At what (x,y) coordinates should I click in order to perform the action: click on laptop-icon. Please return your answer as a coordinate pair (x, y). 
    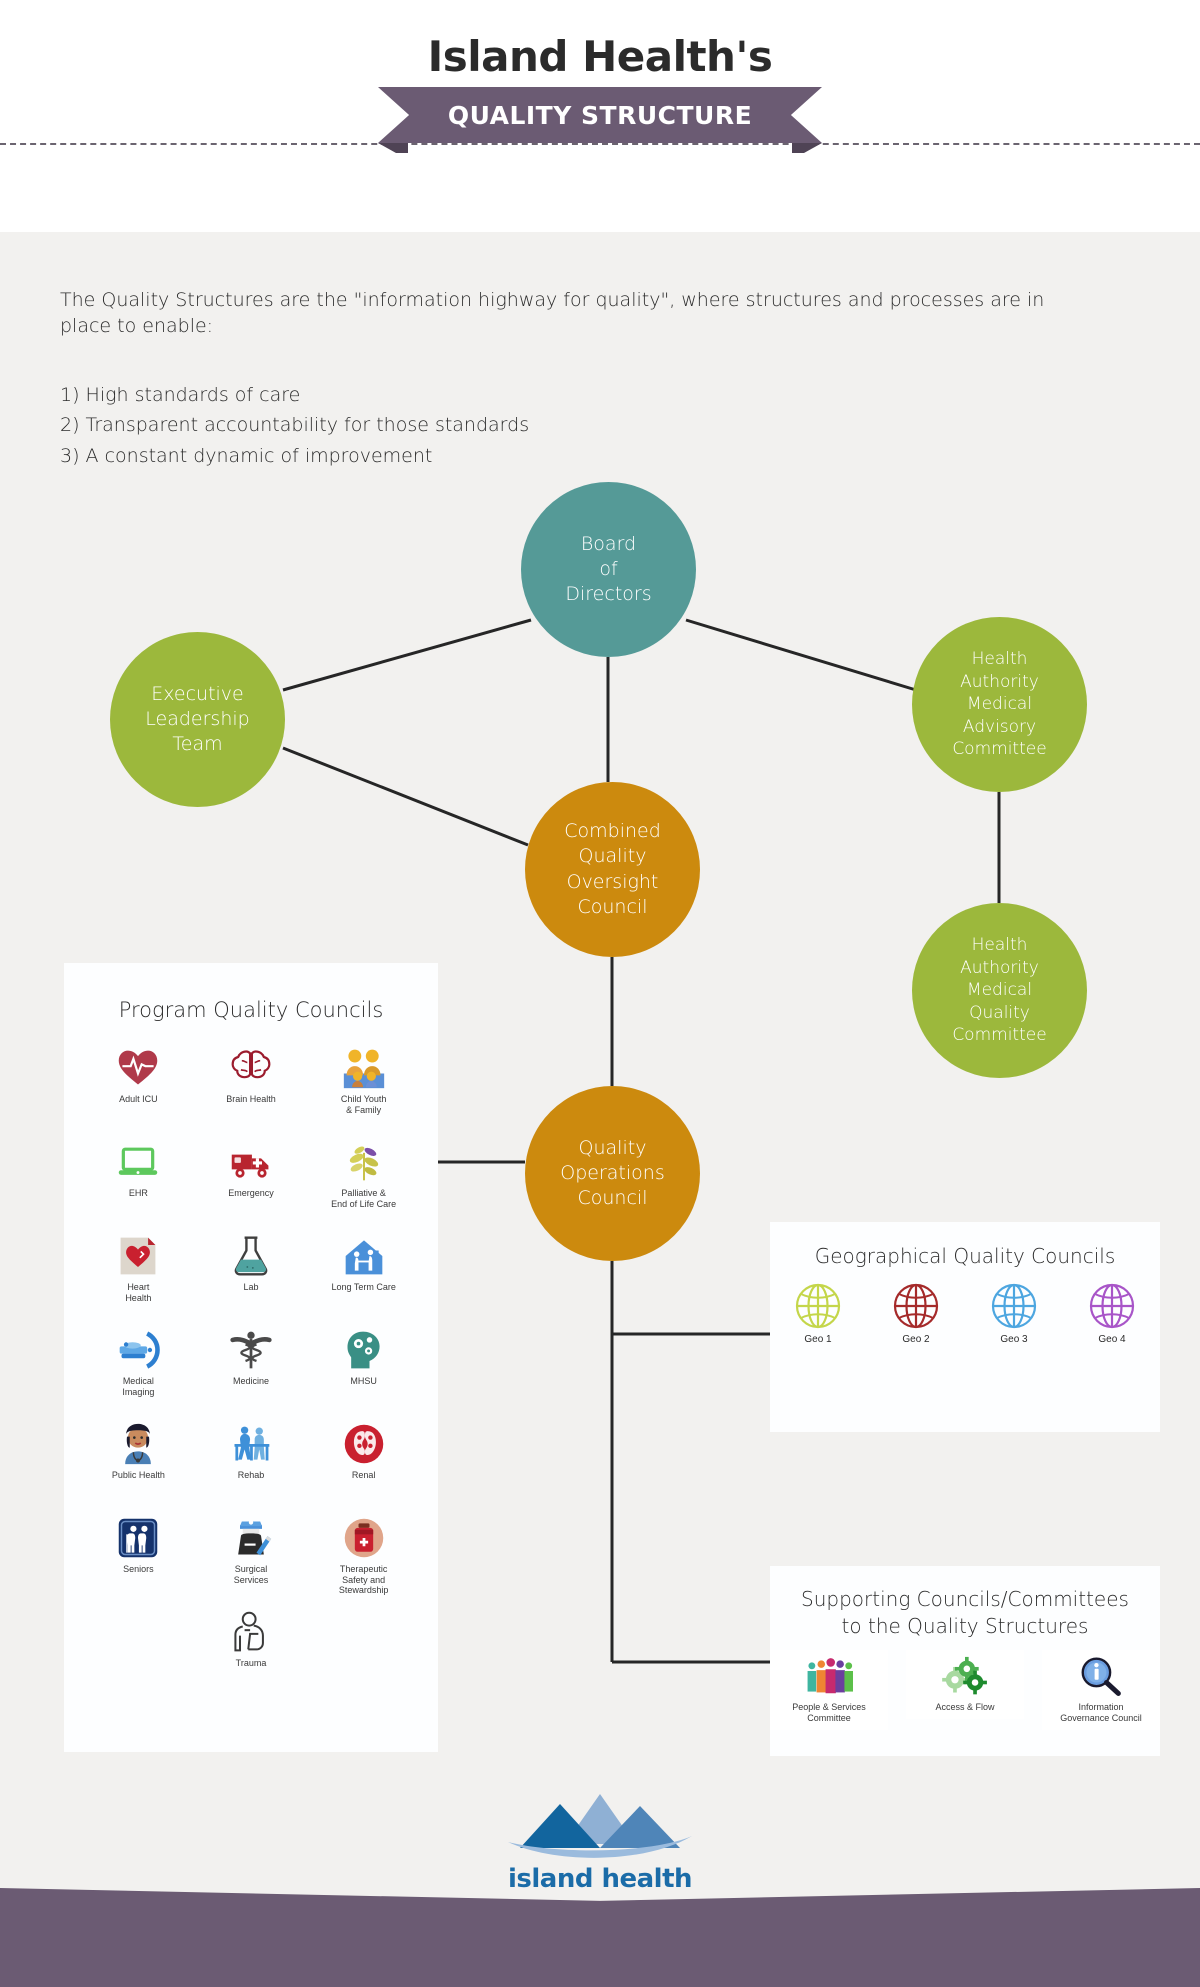
    Looking at the image, I should click on (138, 1162).